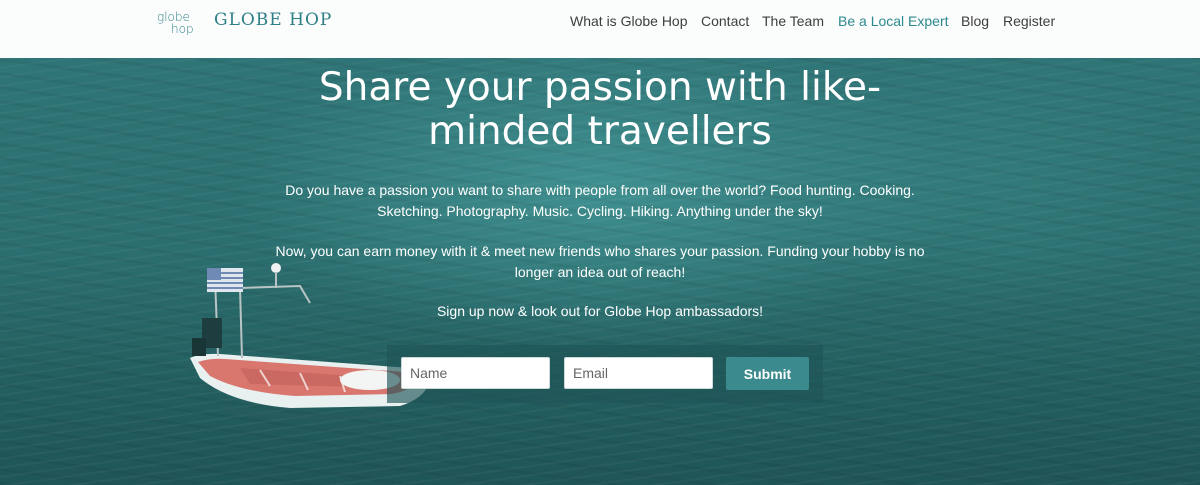  Describe the element at coordinates (725, 21) in the screenshot. I see `nav-contact: Contact` at that location.